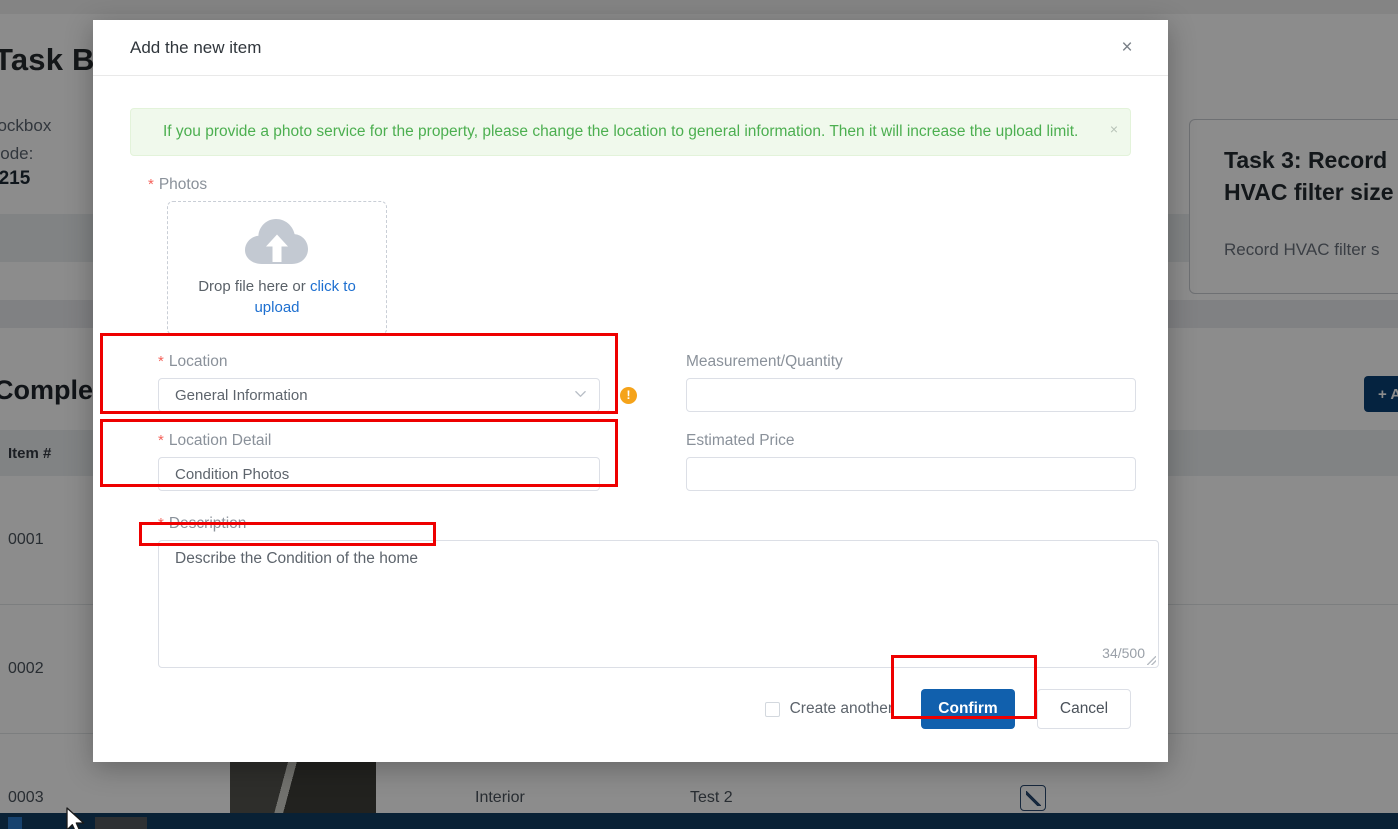  I want to click on confirm-button: Confirm, so click(968, 709).